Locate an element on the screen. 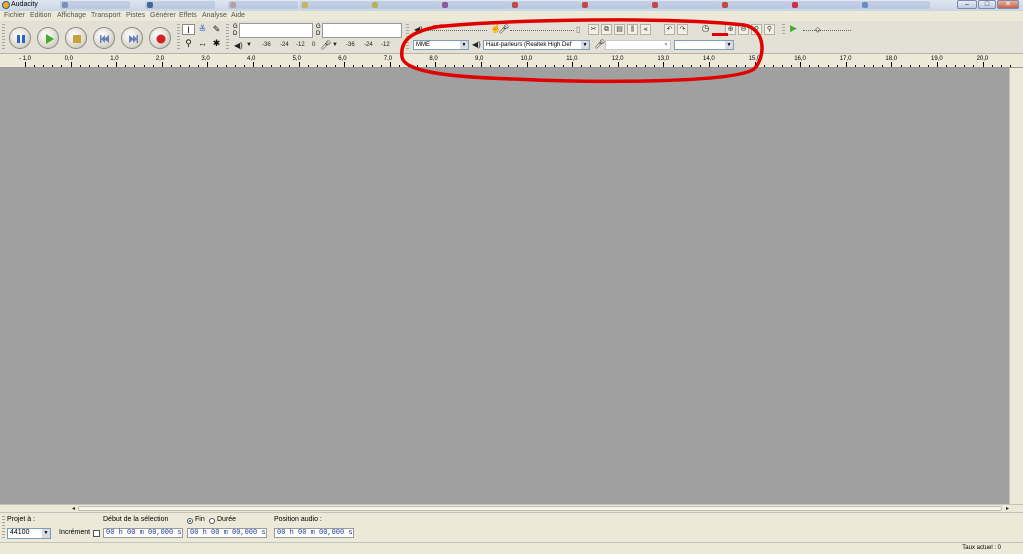 The height and width of the screenshot is (554, 1023). chevron-down-icon: ▼ is located at coordinates (464, 45).